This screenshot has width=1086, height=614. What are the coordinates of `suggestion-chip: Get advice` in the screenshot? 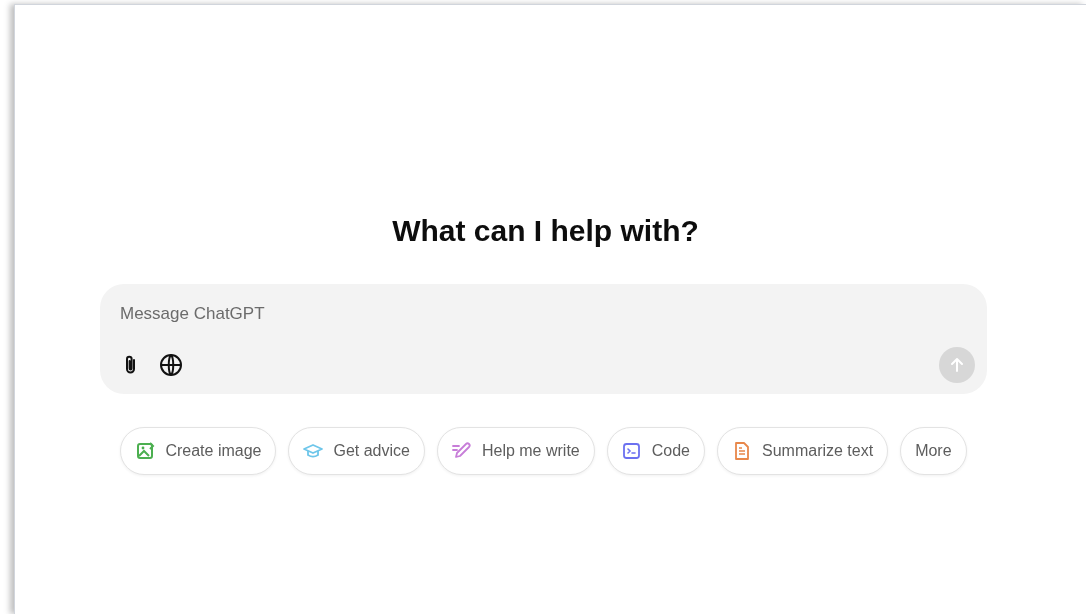 It's located at (356, 451).